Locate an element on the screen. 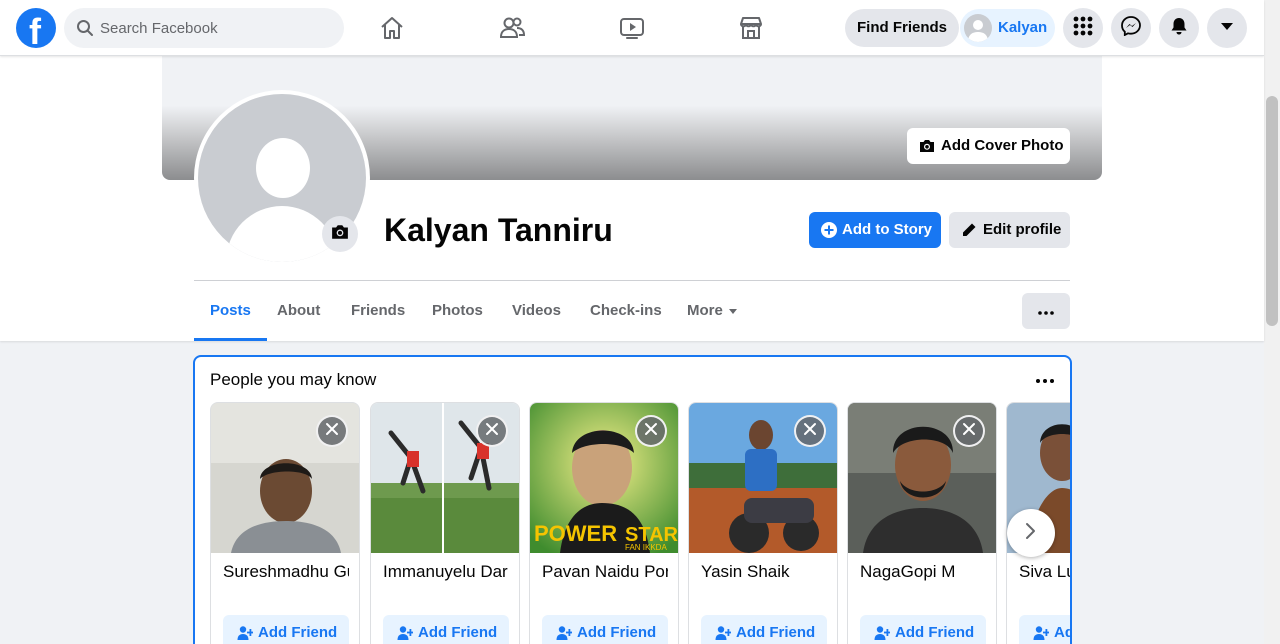 The width and height of the screenshot is (1280, 644). tab-label: Videos is located at coordinates (536, 310).